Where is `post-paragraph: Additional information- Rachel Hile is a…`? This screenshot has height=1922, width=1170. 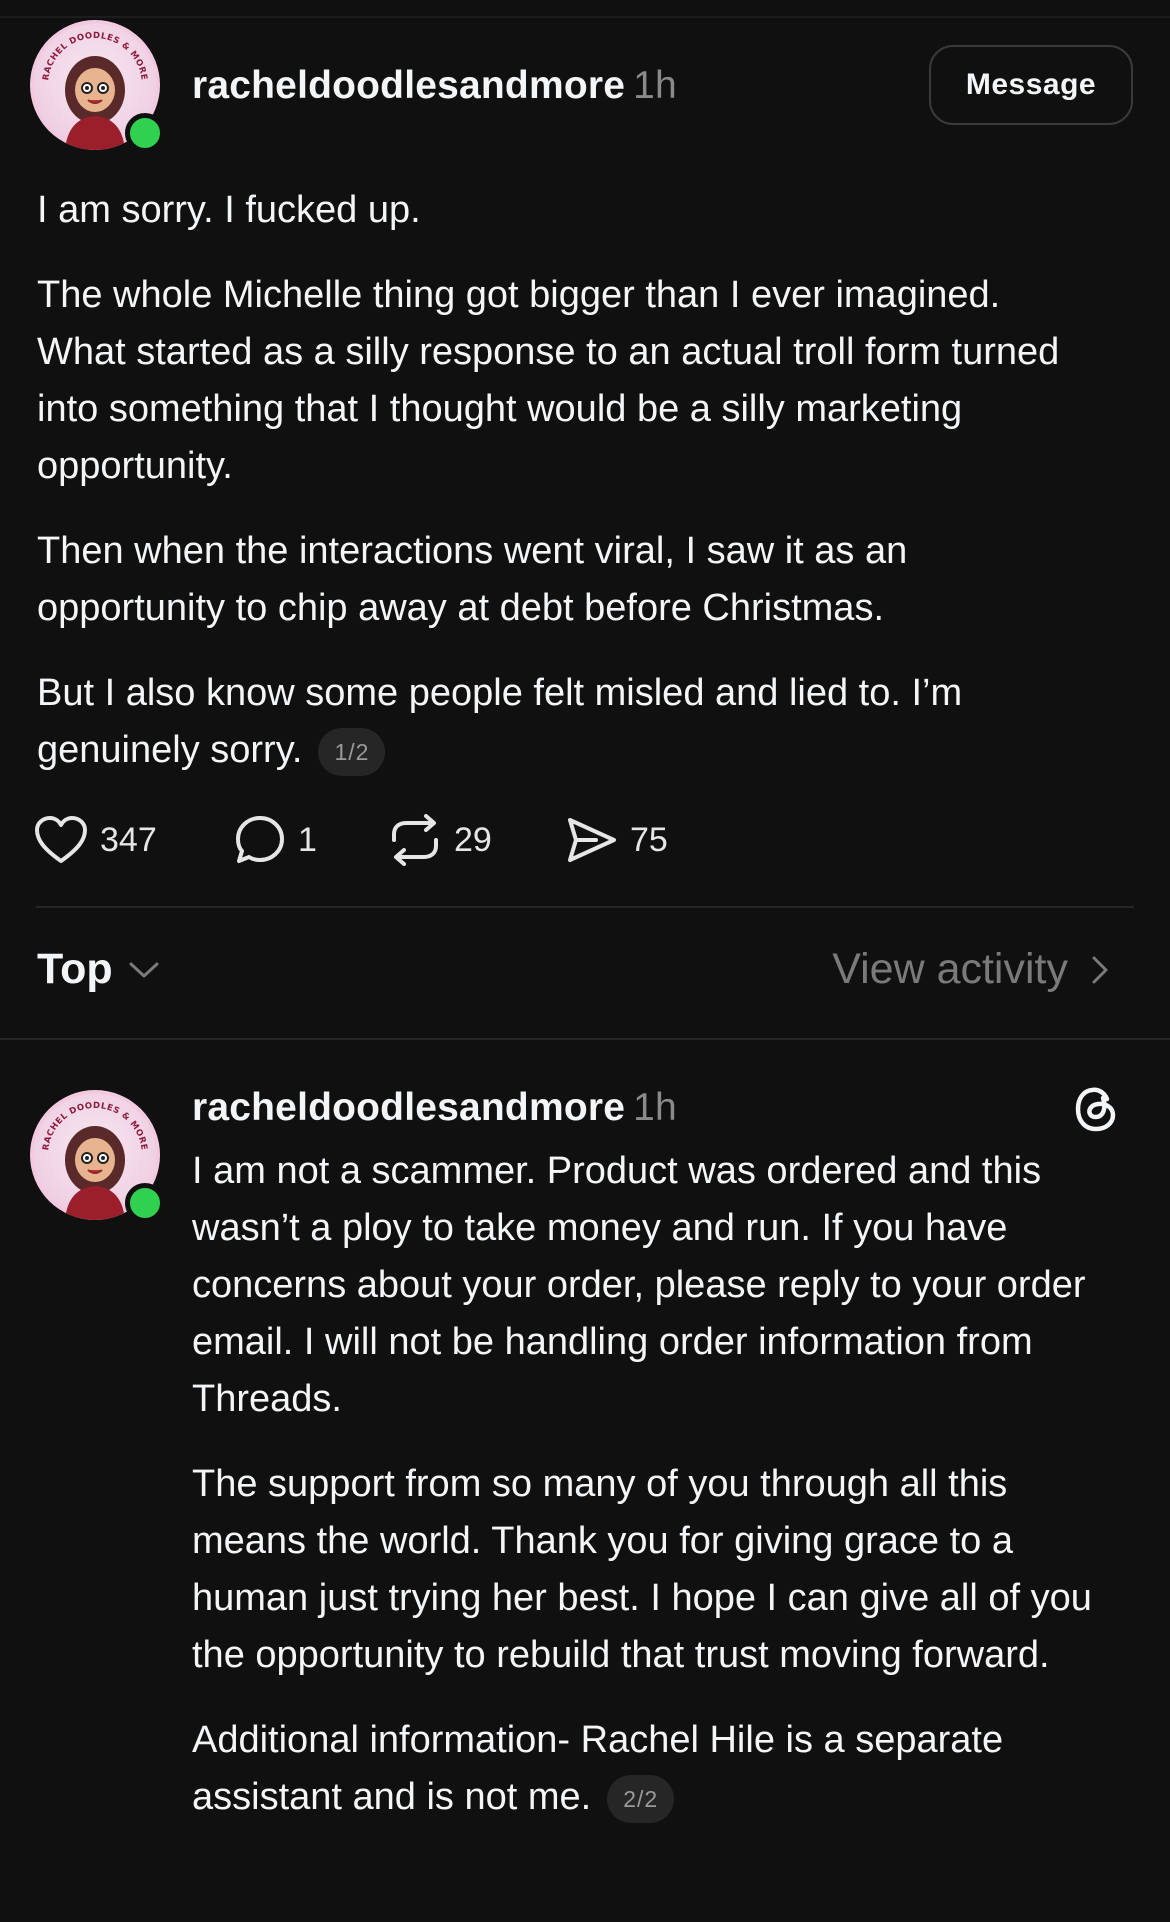 post-paragraph: Additional information- Rachel Hile is a… is located at coordinates (598, 1768).